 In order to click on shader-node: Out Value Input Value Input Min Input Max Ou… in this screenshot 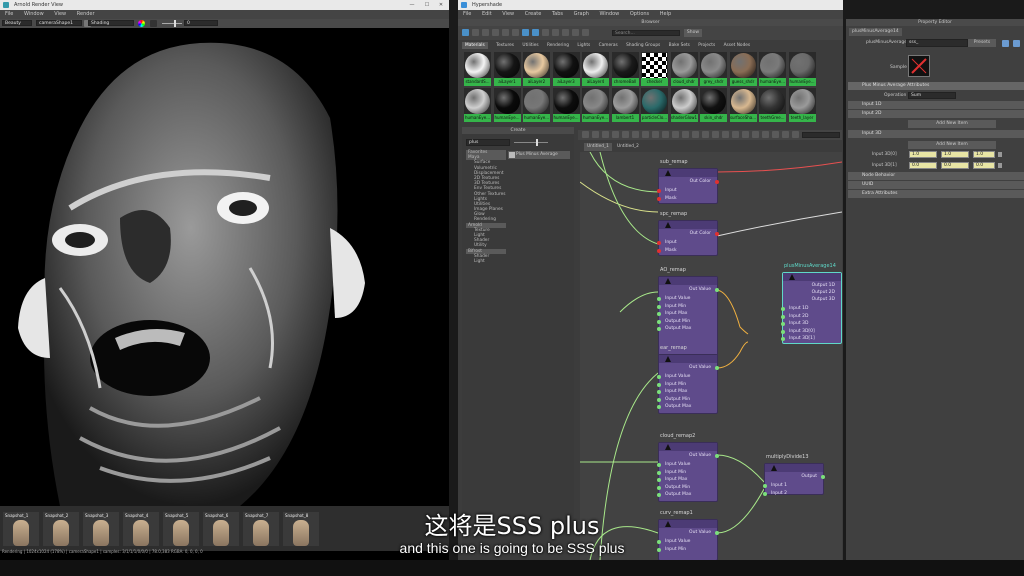, I will do `click(688, 472)`.